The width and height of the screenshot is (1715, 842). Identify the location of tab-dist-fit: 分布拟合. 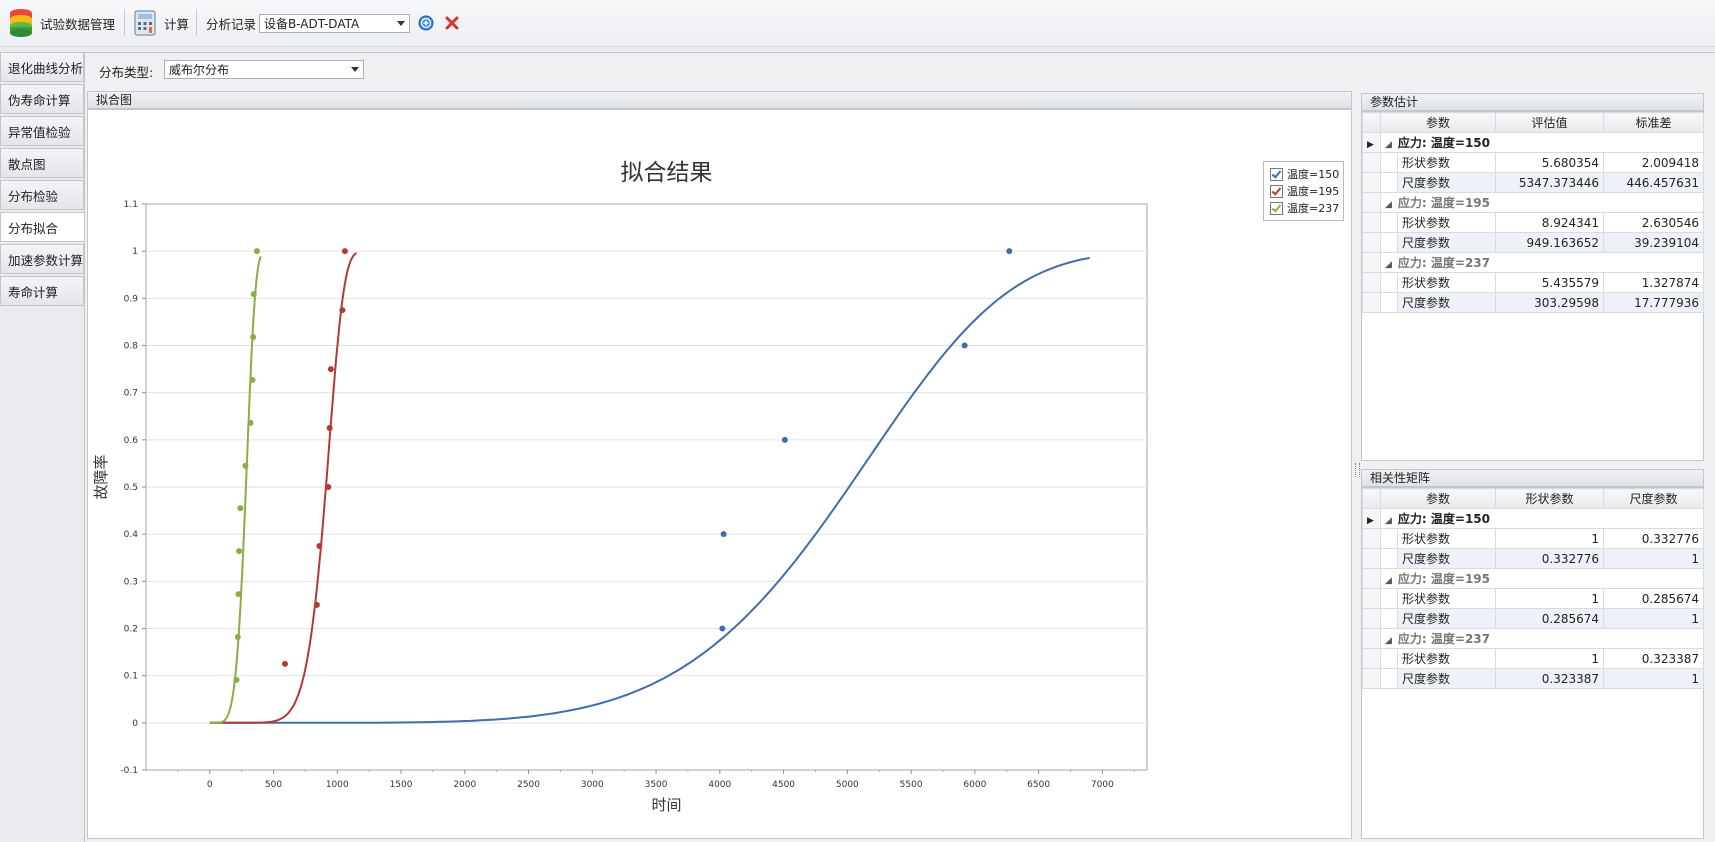
(43, 227).